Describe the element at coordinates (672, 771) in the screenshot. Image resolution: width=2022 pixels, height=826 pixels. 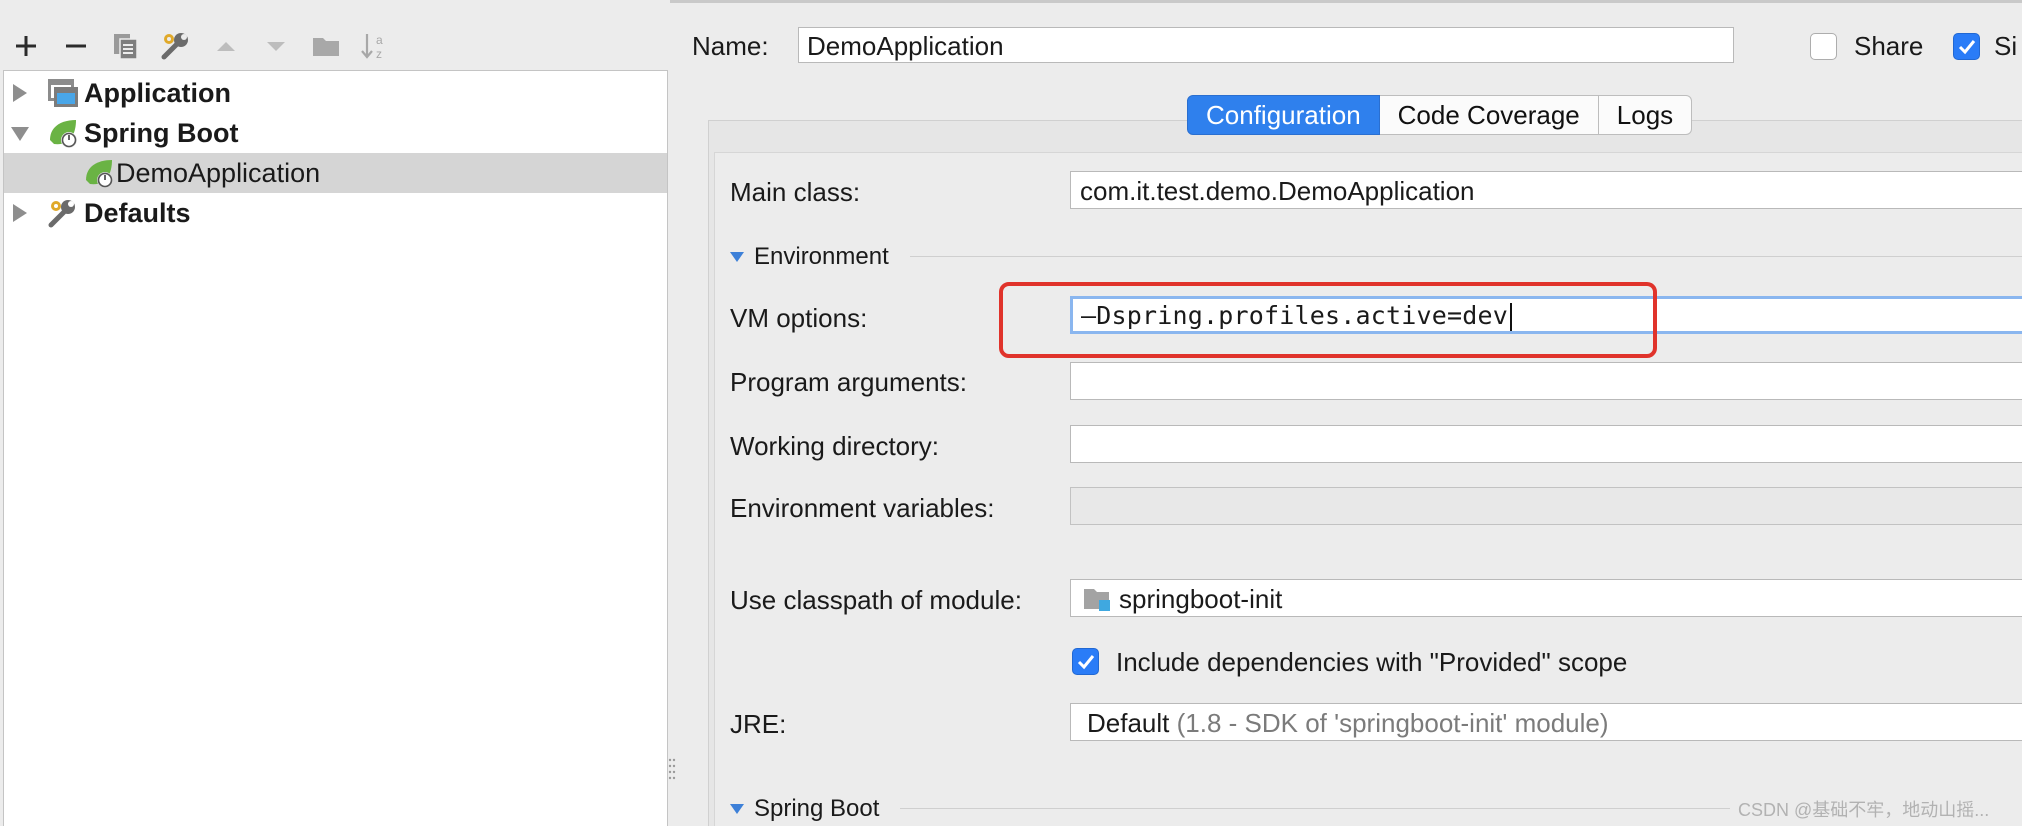
I see `splitter-handle` at that location.